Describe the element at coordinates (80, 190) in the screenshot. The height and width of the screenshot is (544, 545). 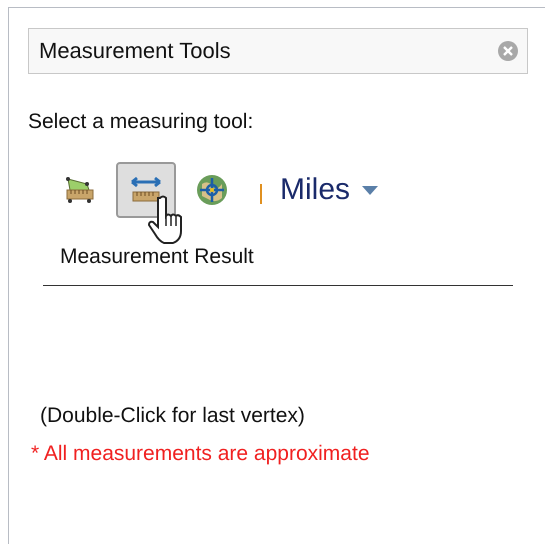
I see `area-ruler-icon` at that location.